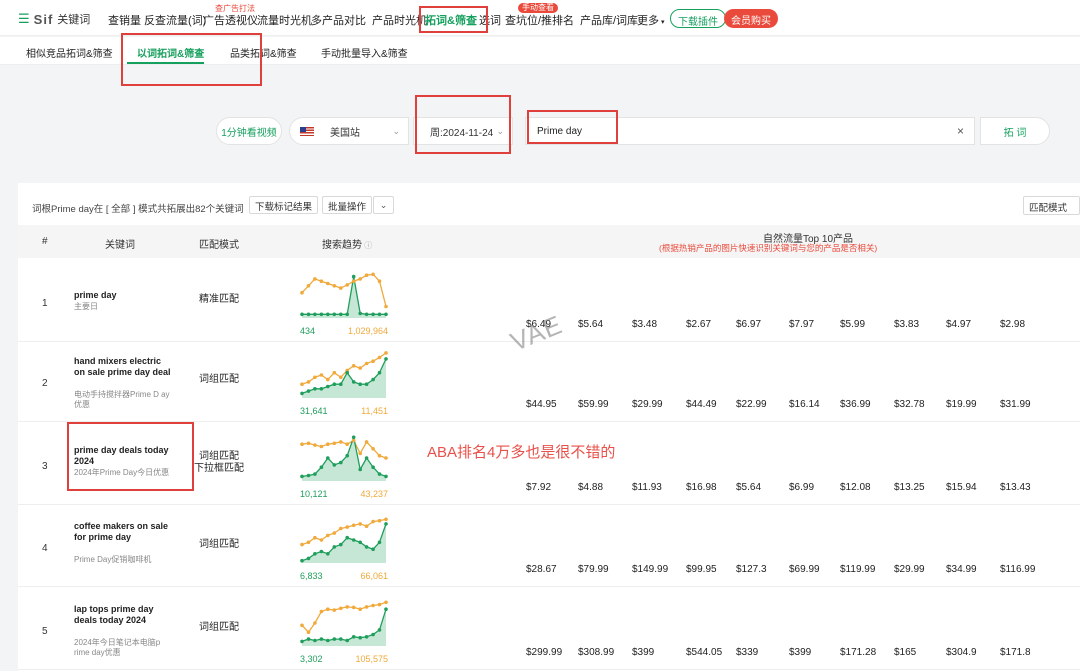 The width and height of the screenshot is (1080, 671). What do you see at coordinates (650, 569) in the screenshot?
I see `product-price: $149.99` at bounding box center [650, 569].